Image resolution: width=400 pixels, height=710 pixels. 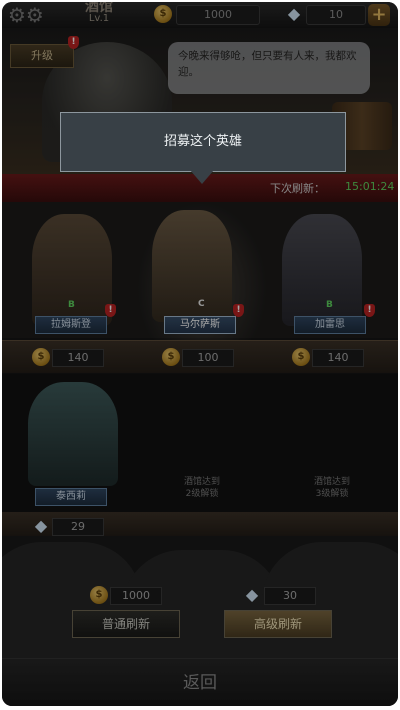 What do you see at coordinates (202, 177) in the screenshot?
I see `tooltip-arrow` at bounding box center [202, 177].